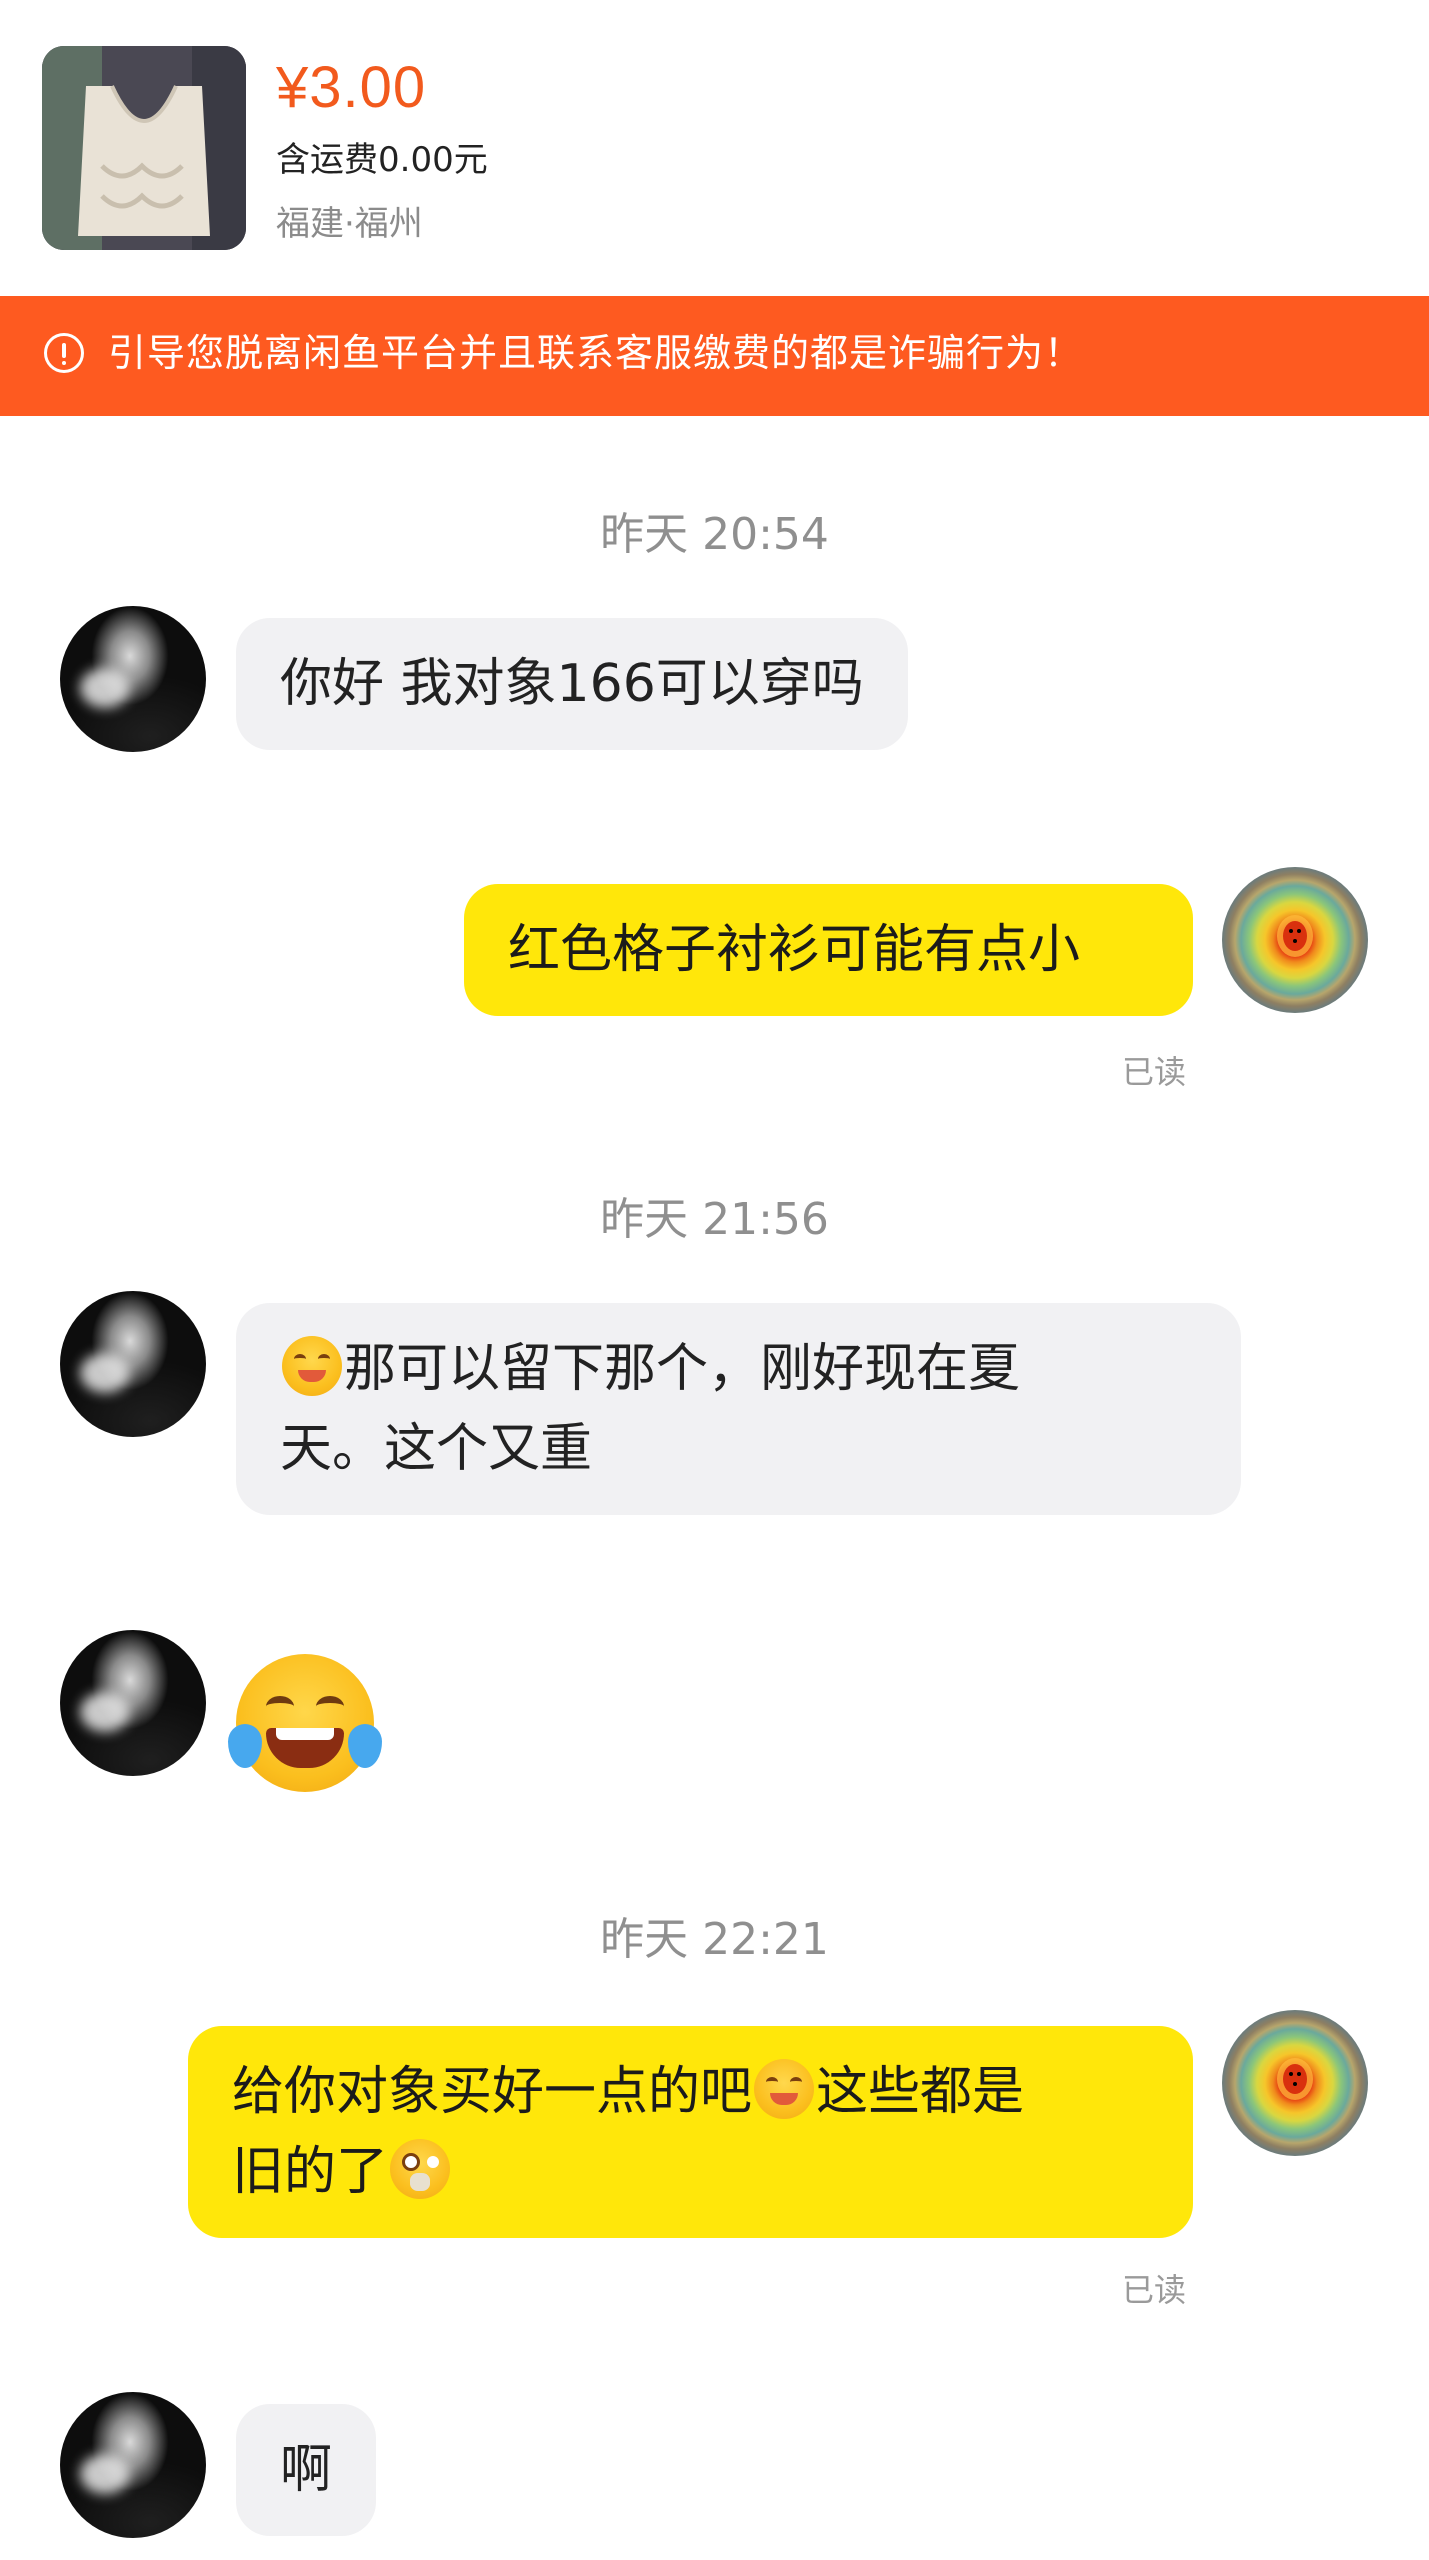 The height and width of the screenshot is (2560, 1429). What do you see at coordinates (920, 2092) in the screenshot?
I see `message-text: 这些都是` at bounding box center [920, 2092].